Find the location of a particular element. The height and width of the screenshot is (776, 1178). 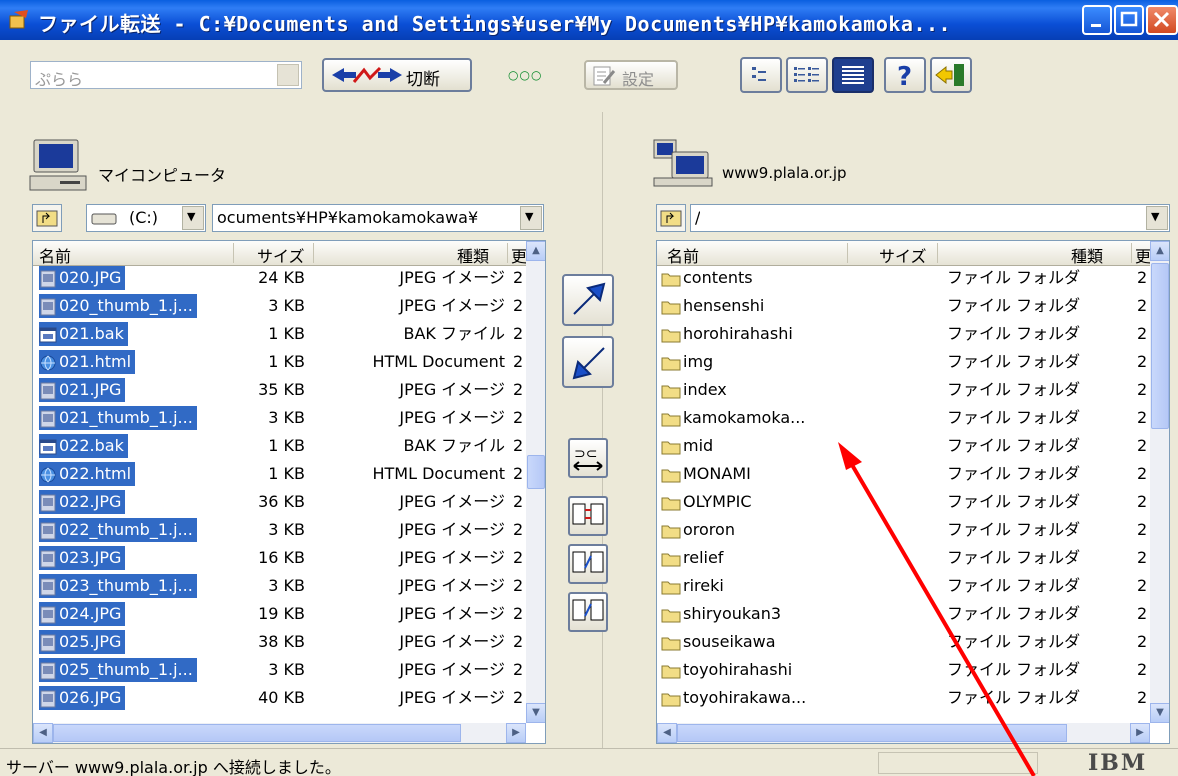

help-button: ? is located at coordinates (905, 75).